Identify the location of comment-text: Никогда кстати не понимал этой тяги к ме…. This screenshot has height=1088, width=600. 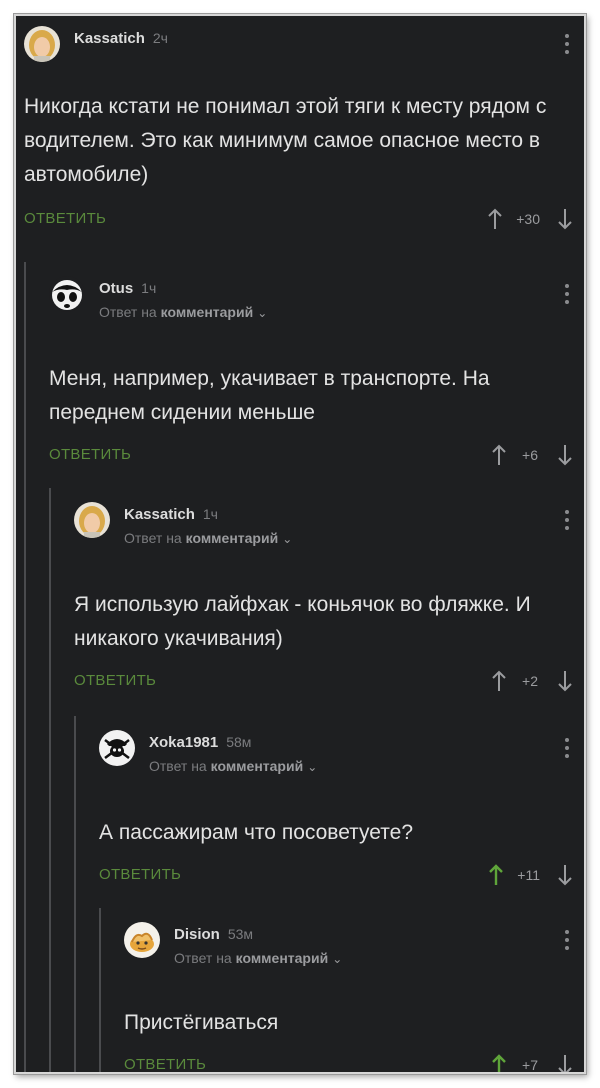
(285, 140).